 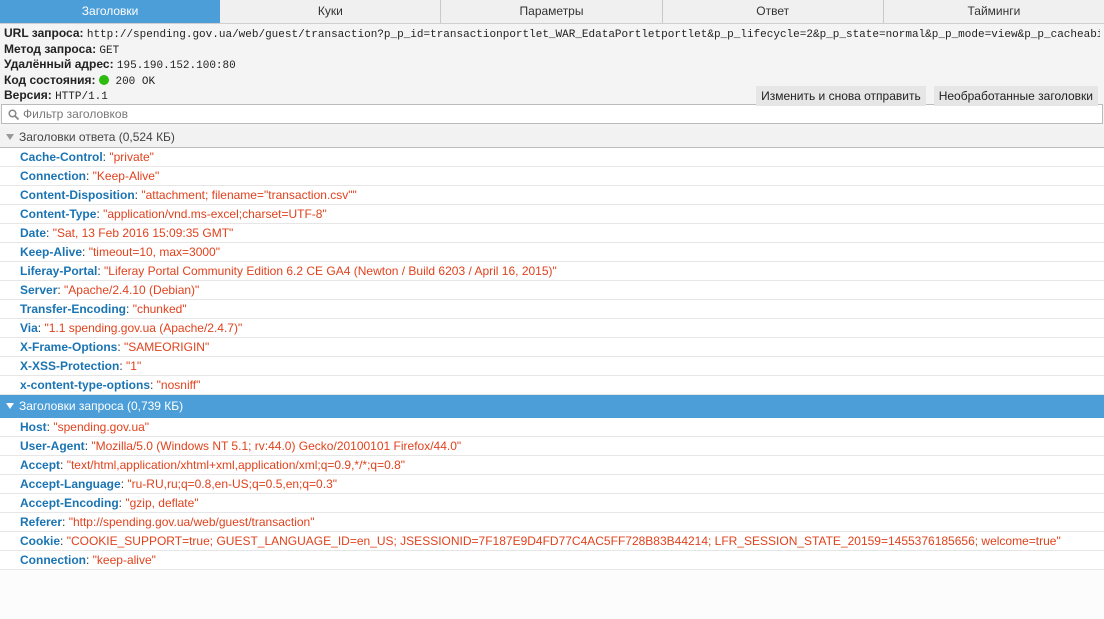 I want to click on header-name: Keep-Alive, so click(x=51, y=252).